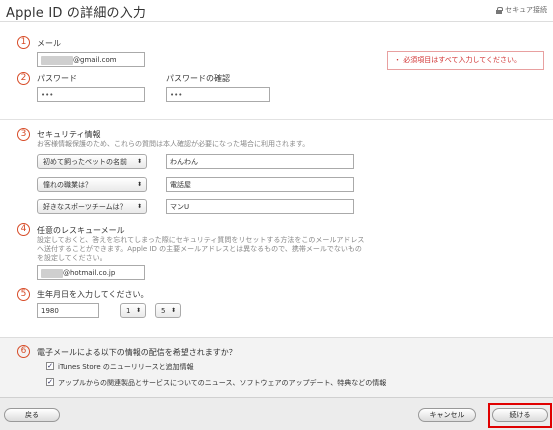  I want to click on password-confirm-field: •••, so click(218, 94).